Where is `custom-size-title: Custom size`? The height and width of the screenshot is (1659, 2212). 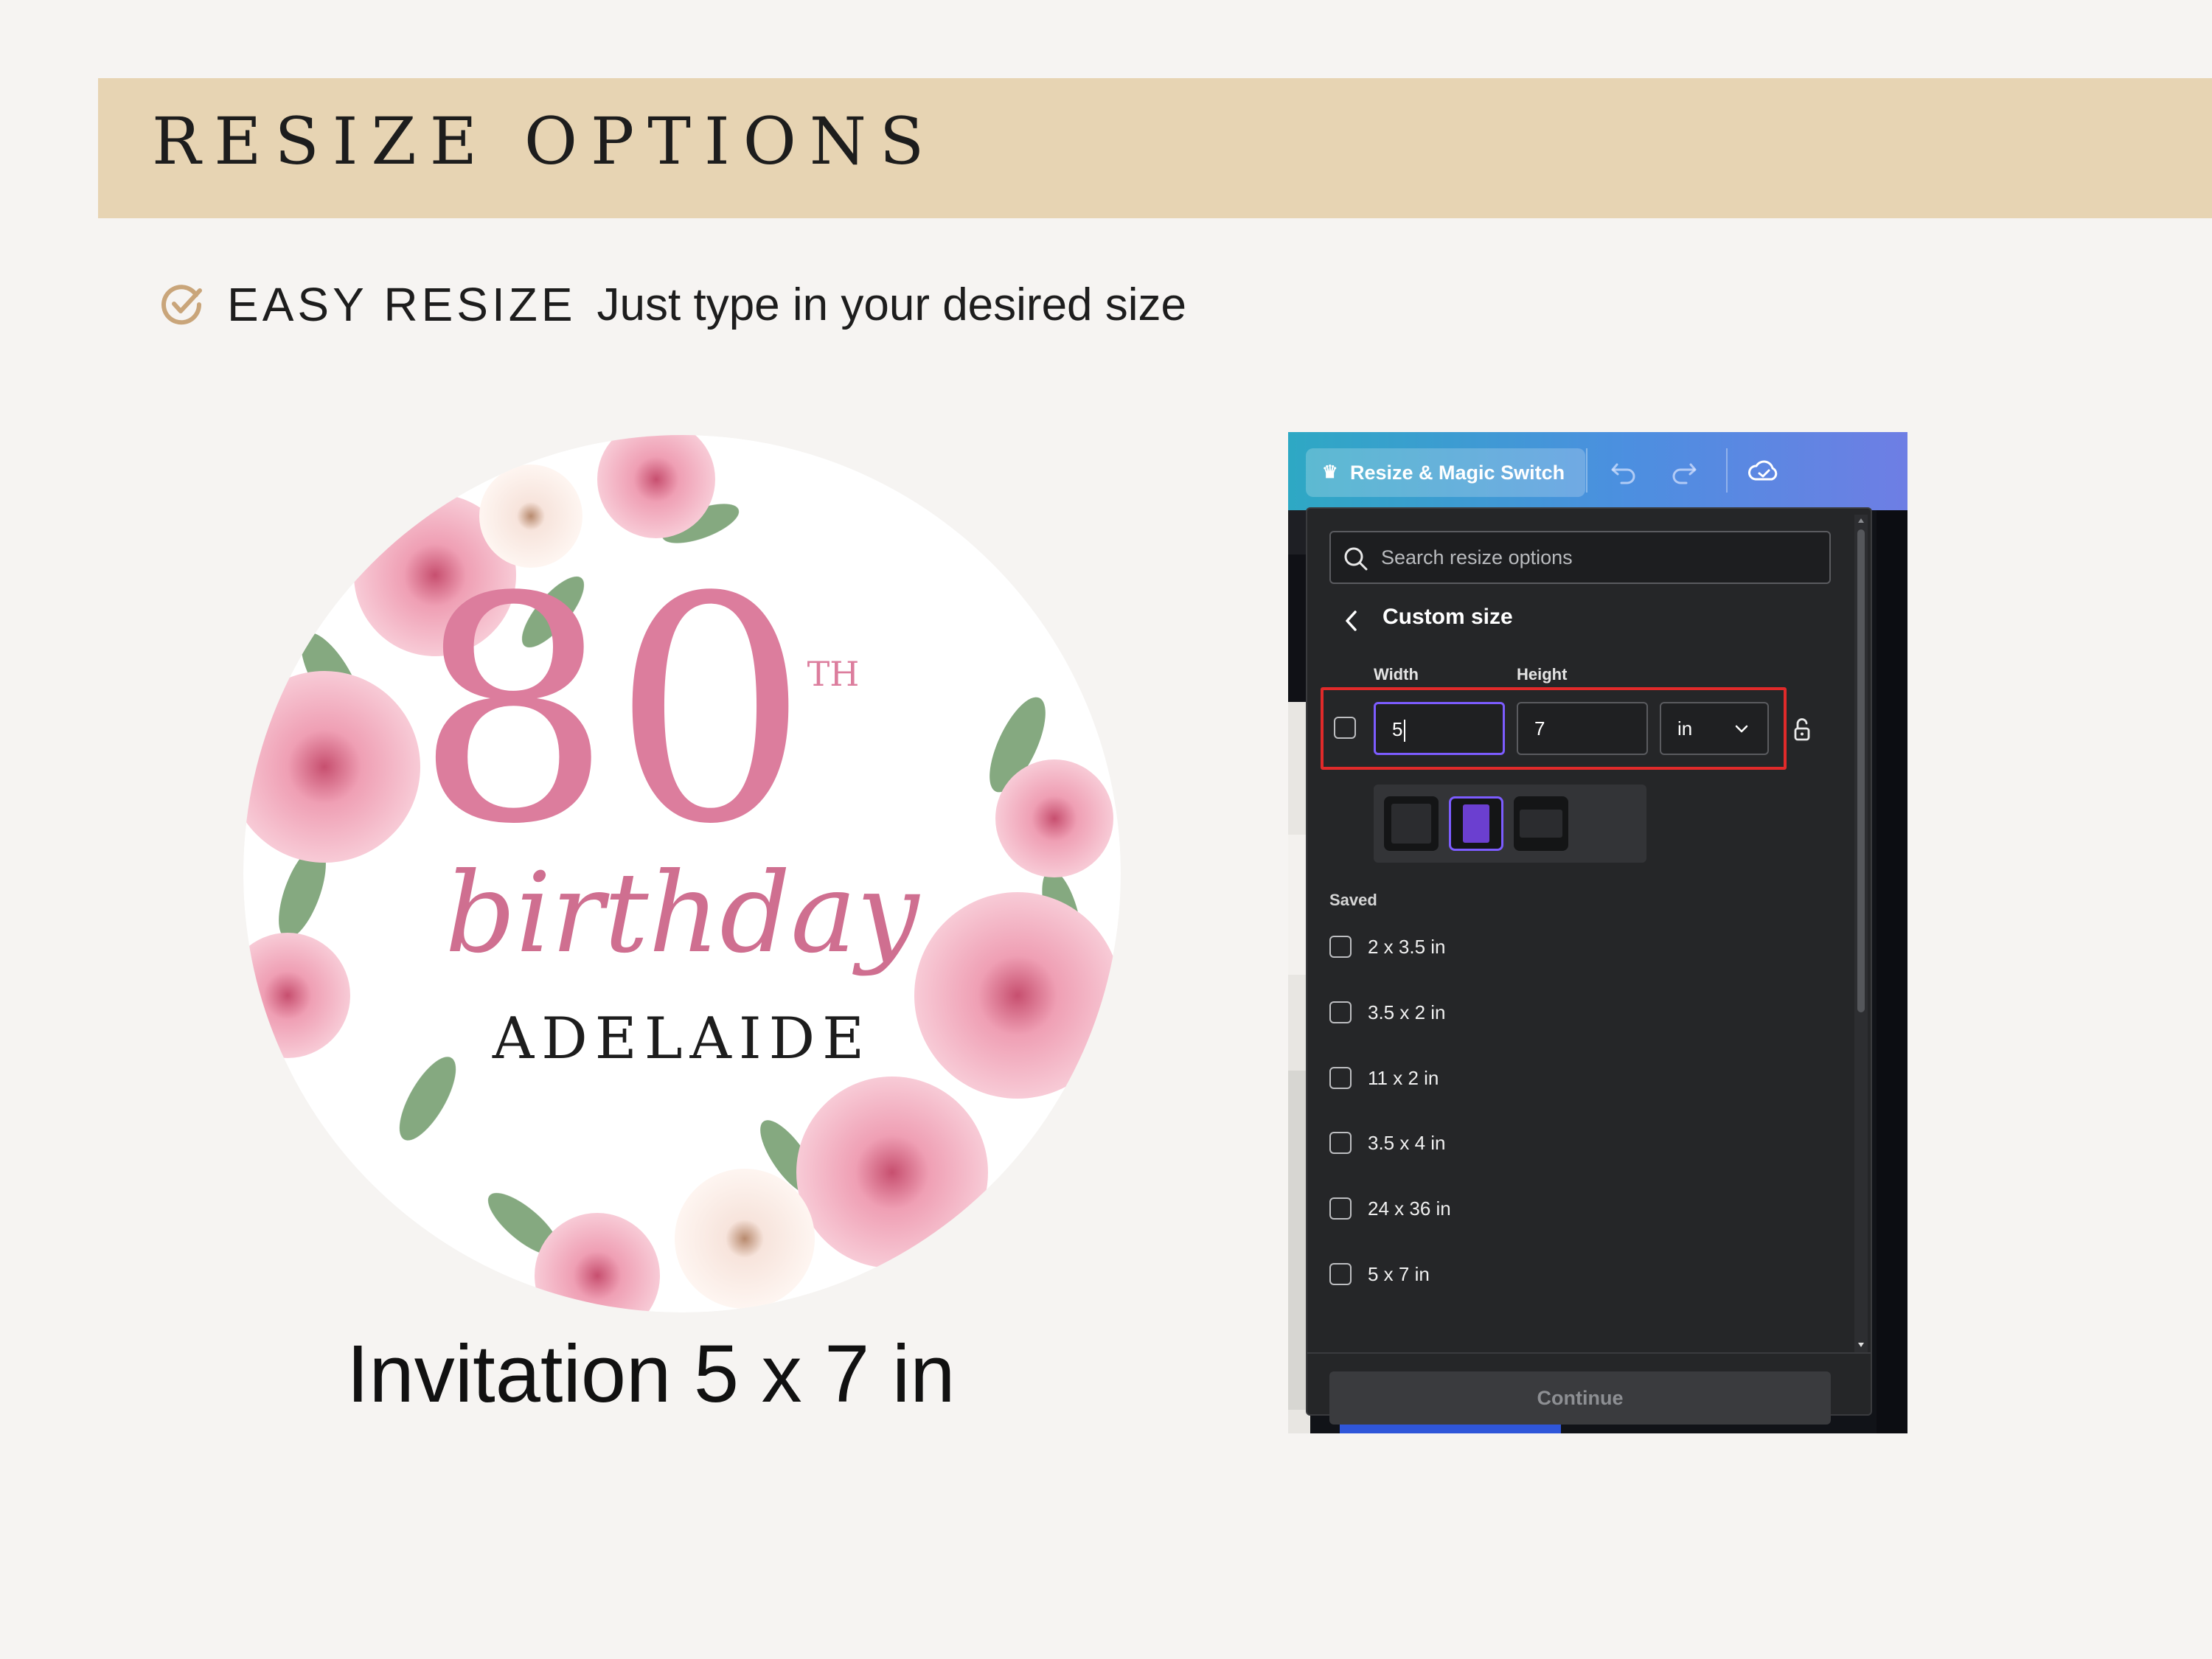
custom-size-title: Custom size is located at coordinates (1447, 617).